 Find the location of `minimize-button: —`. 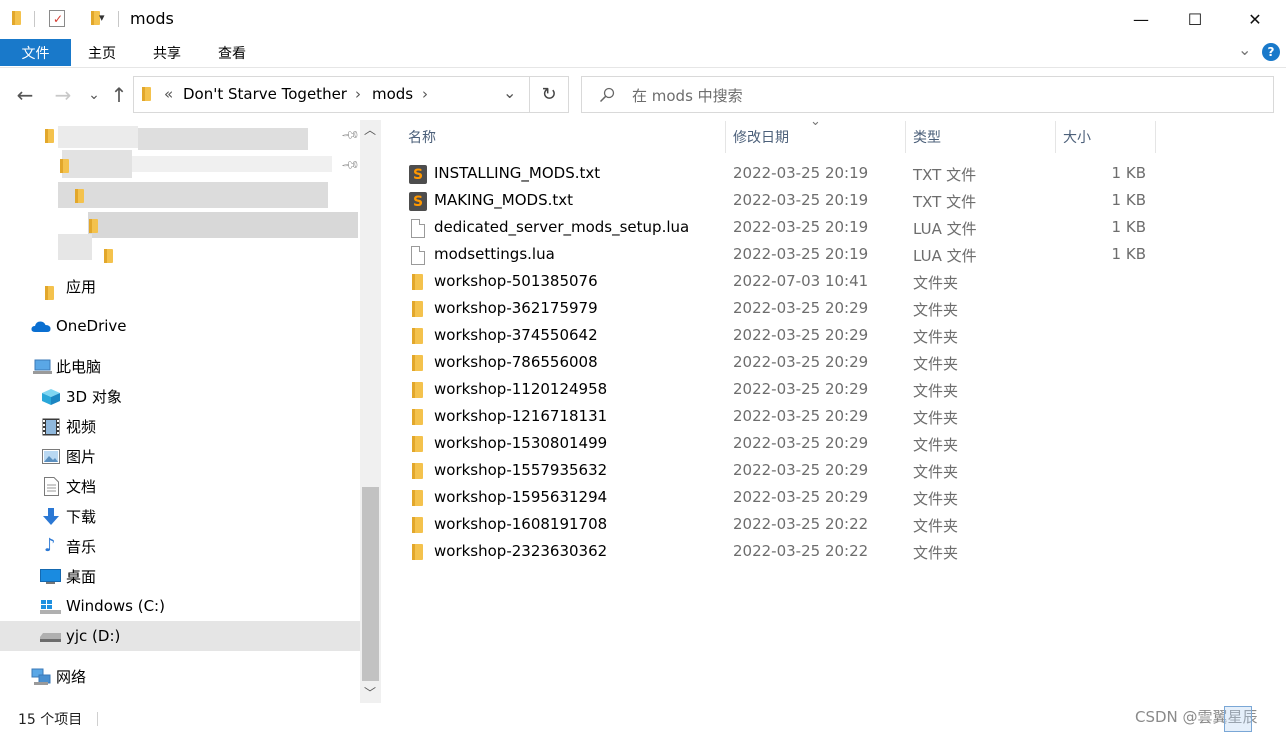

minimize-button: — is located at coordinates (1141, 19).